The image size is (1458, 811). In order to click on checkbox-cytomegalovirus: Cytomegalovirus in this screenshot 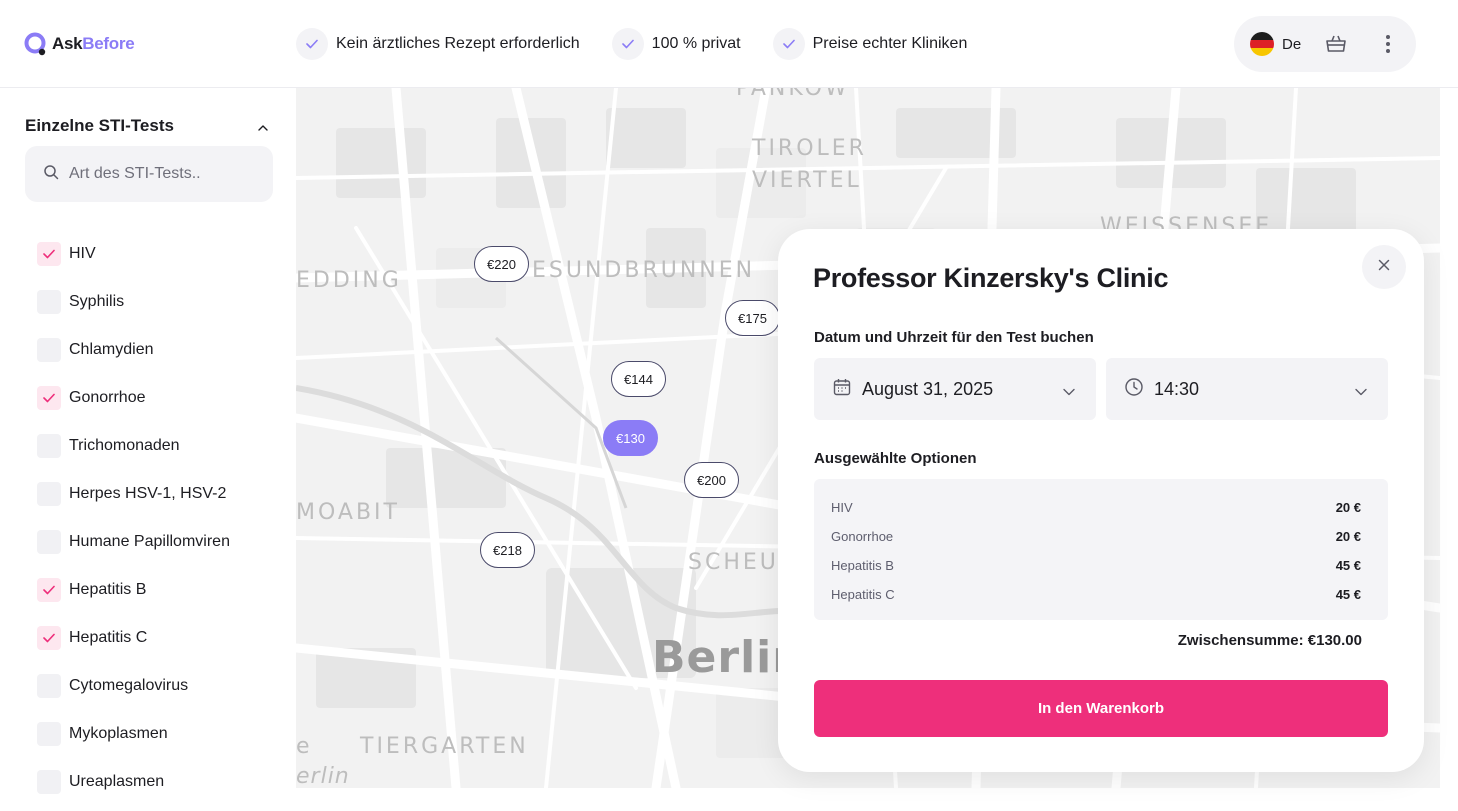, I will do `click(133, 686)`.